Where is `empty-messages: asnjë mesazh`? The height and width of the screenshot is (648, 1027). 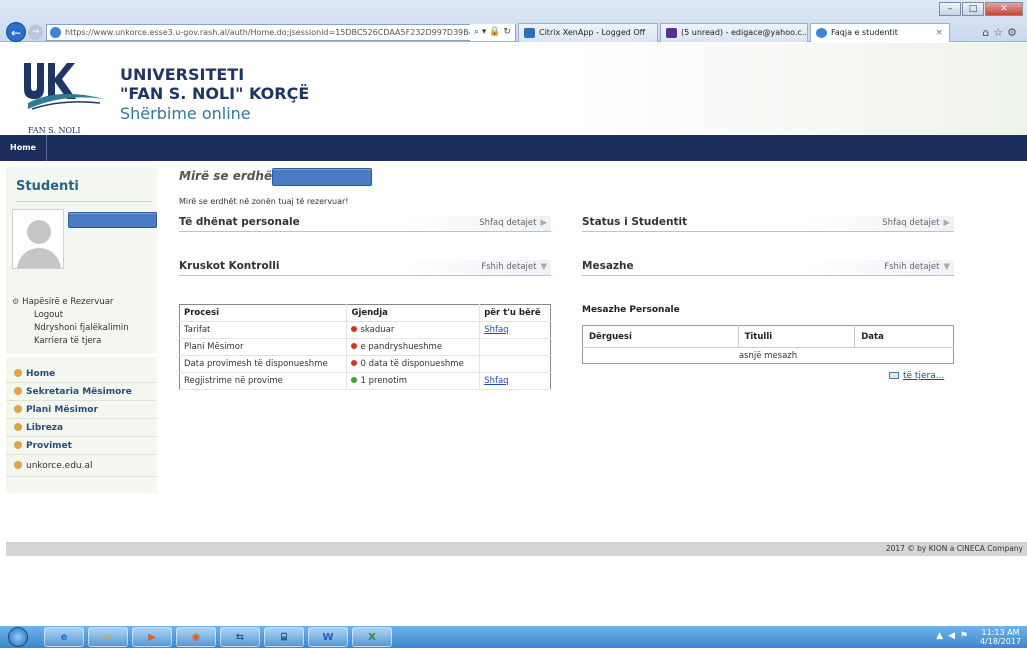
empty-messages: asnjë mesazh is located at coordinates (768, 355).